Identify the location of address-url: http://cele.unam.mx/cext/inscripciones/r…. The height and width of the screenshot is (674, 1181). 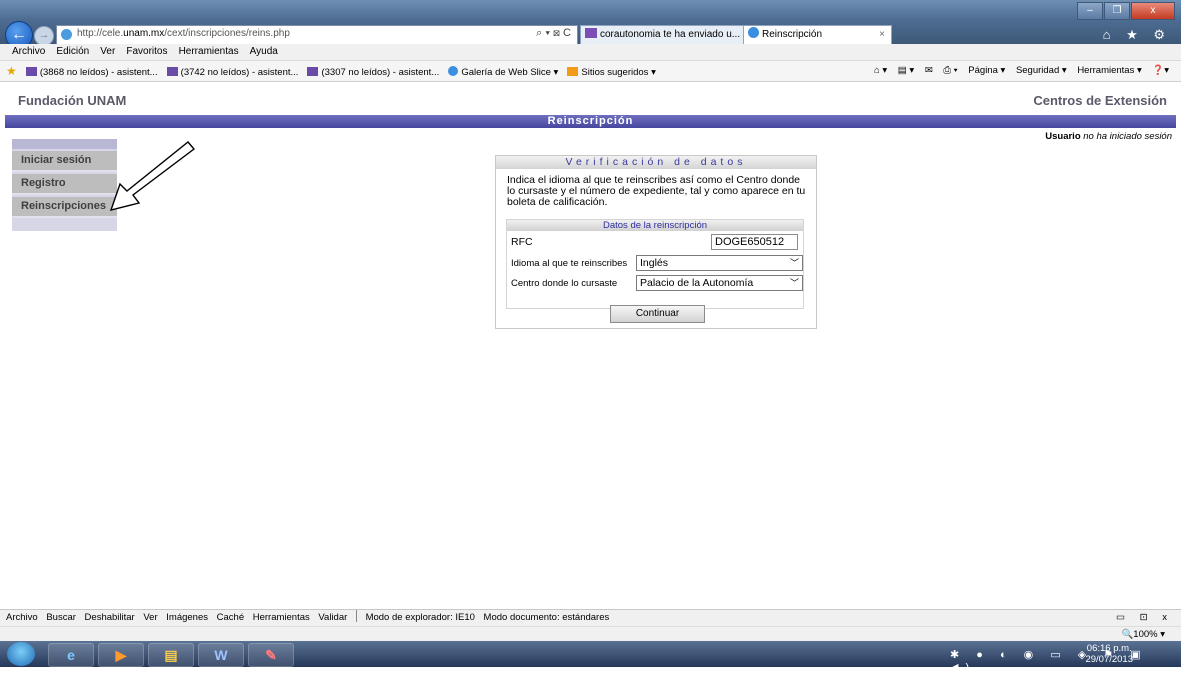
(183, 33).